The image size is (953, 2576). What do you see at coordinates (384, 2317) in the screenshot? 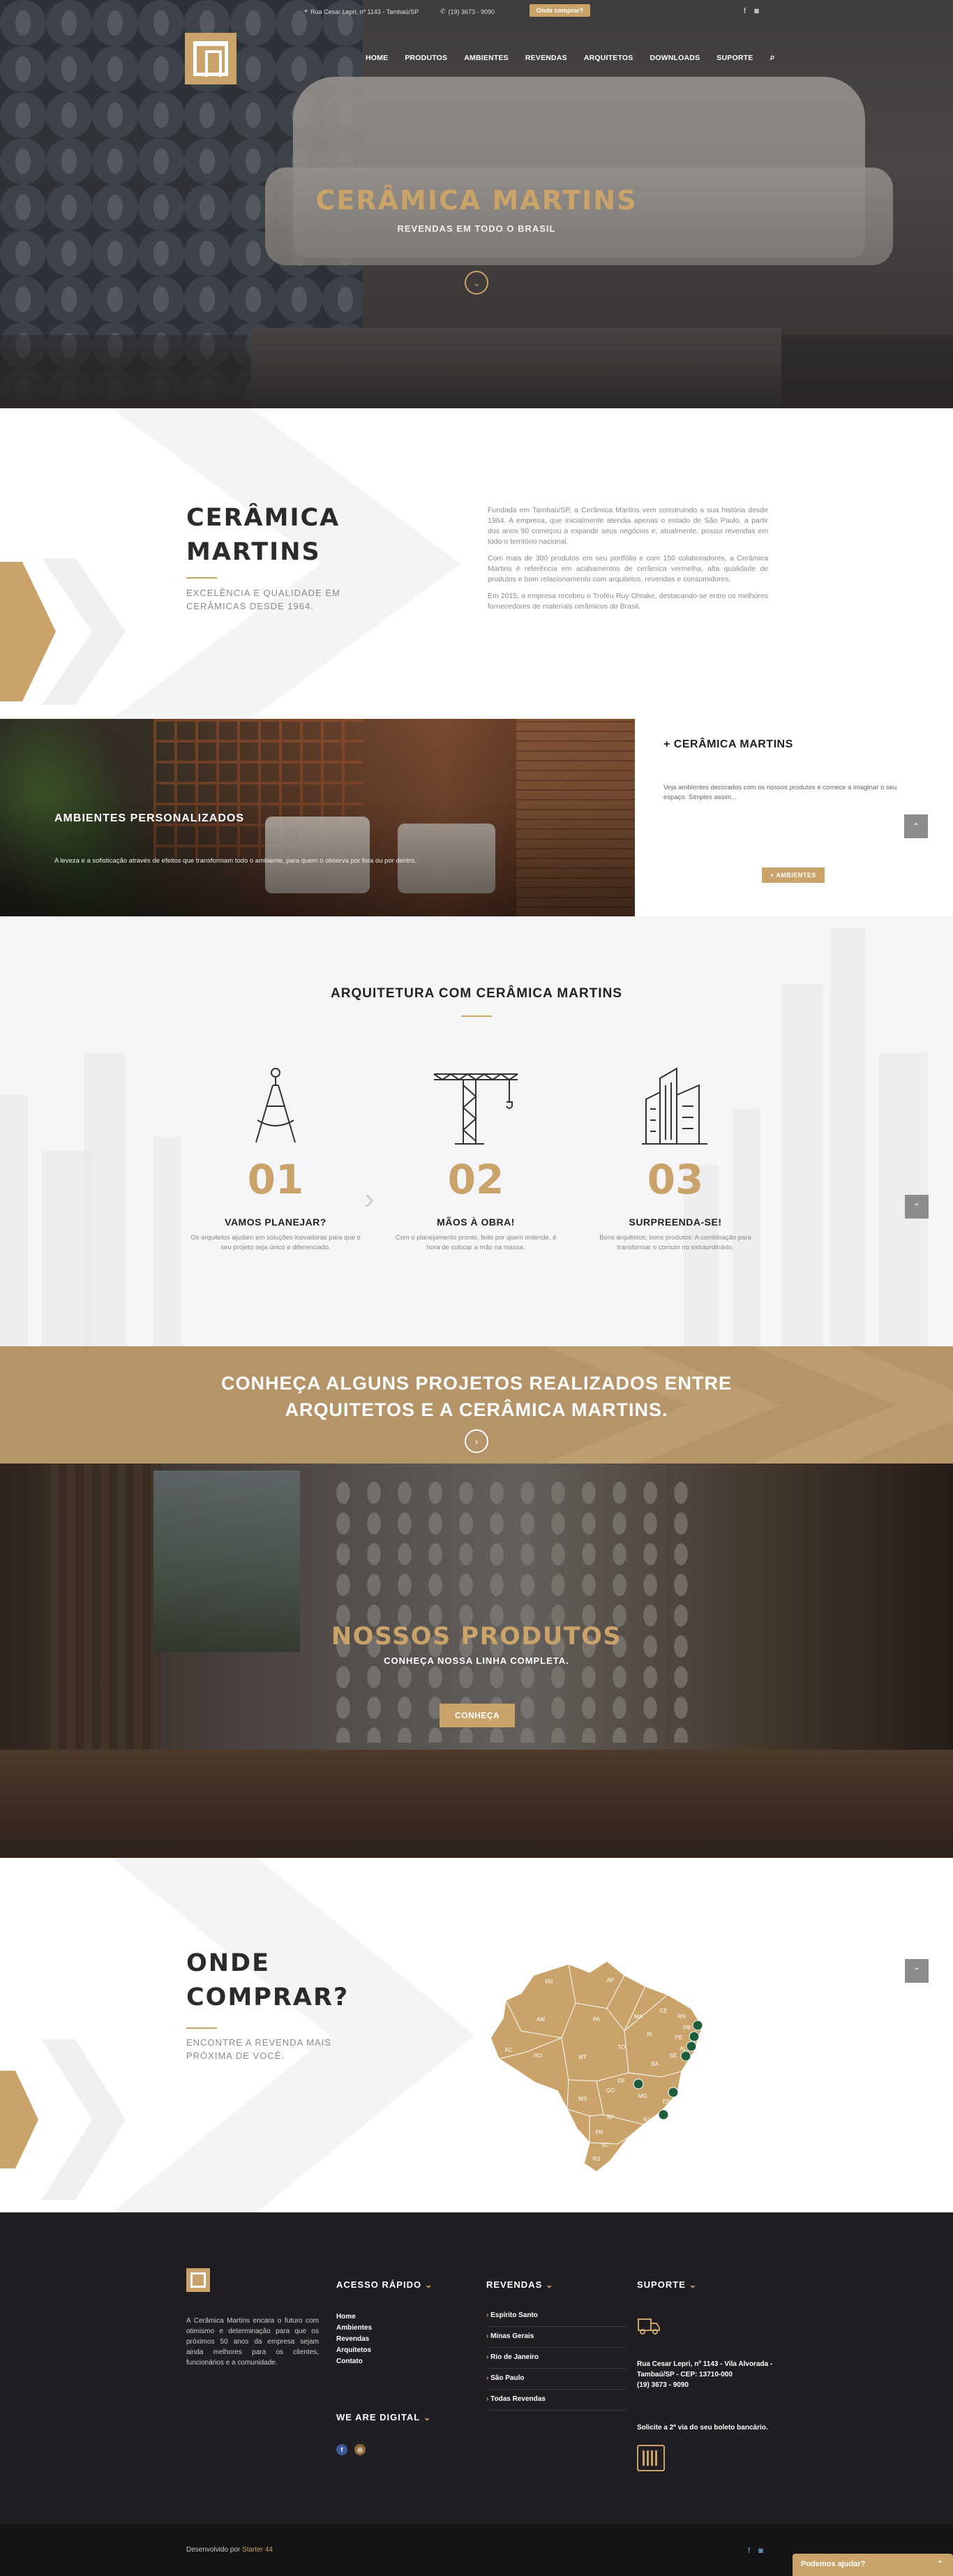
I see `footer-link-home: Home` at bounding box center [384, 2317].